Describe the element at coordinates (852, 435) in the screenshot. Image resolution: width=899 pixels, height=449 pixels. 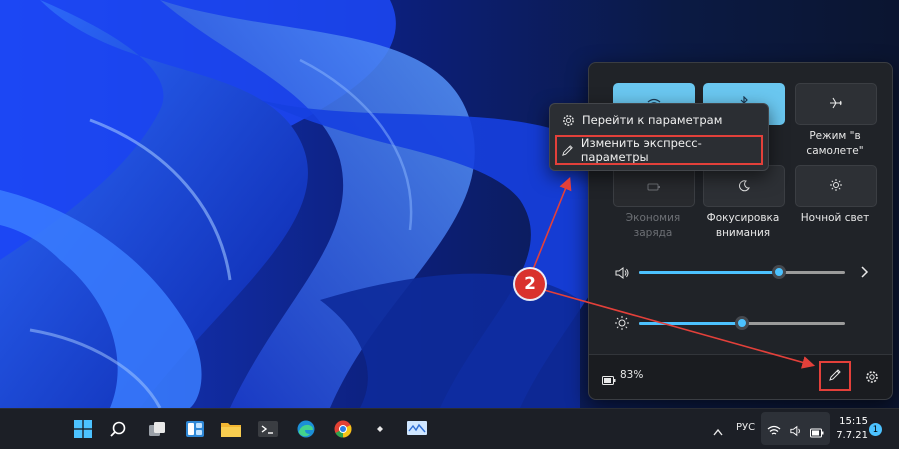
I see `clock-date: 7.7.21` at that location.